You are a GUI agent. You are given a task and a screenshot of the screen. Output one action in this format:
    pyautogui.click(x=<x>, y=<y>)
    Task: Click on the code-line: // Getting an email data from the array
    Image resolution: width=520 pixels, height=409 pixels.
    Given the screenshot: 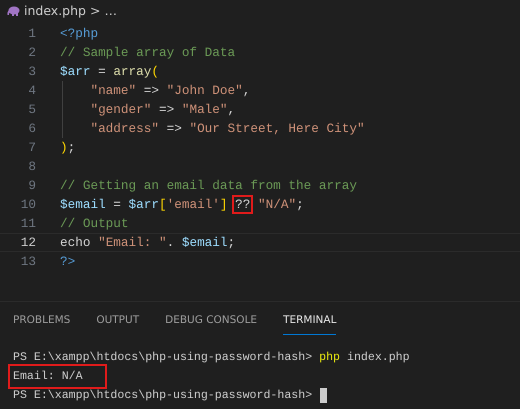 What is the action you would take?
    pyautogui.click(x=208, y=185)
    